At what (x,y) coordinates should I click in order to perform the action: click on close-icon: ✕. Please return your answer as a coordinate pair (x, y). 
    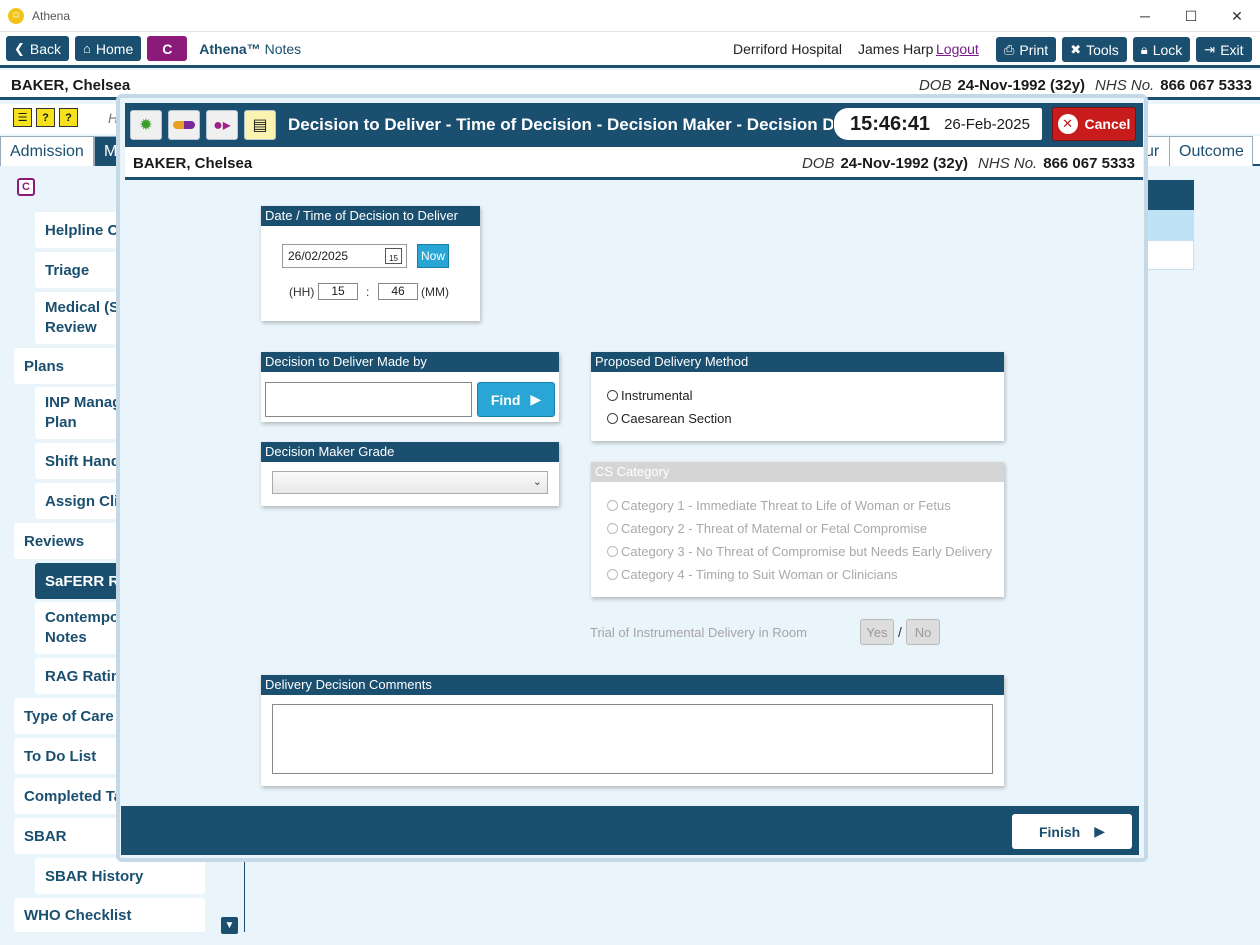
    Looking at the image, I should click on (1237, 16).